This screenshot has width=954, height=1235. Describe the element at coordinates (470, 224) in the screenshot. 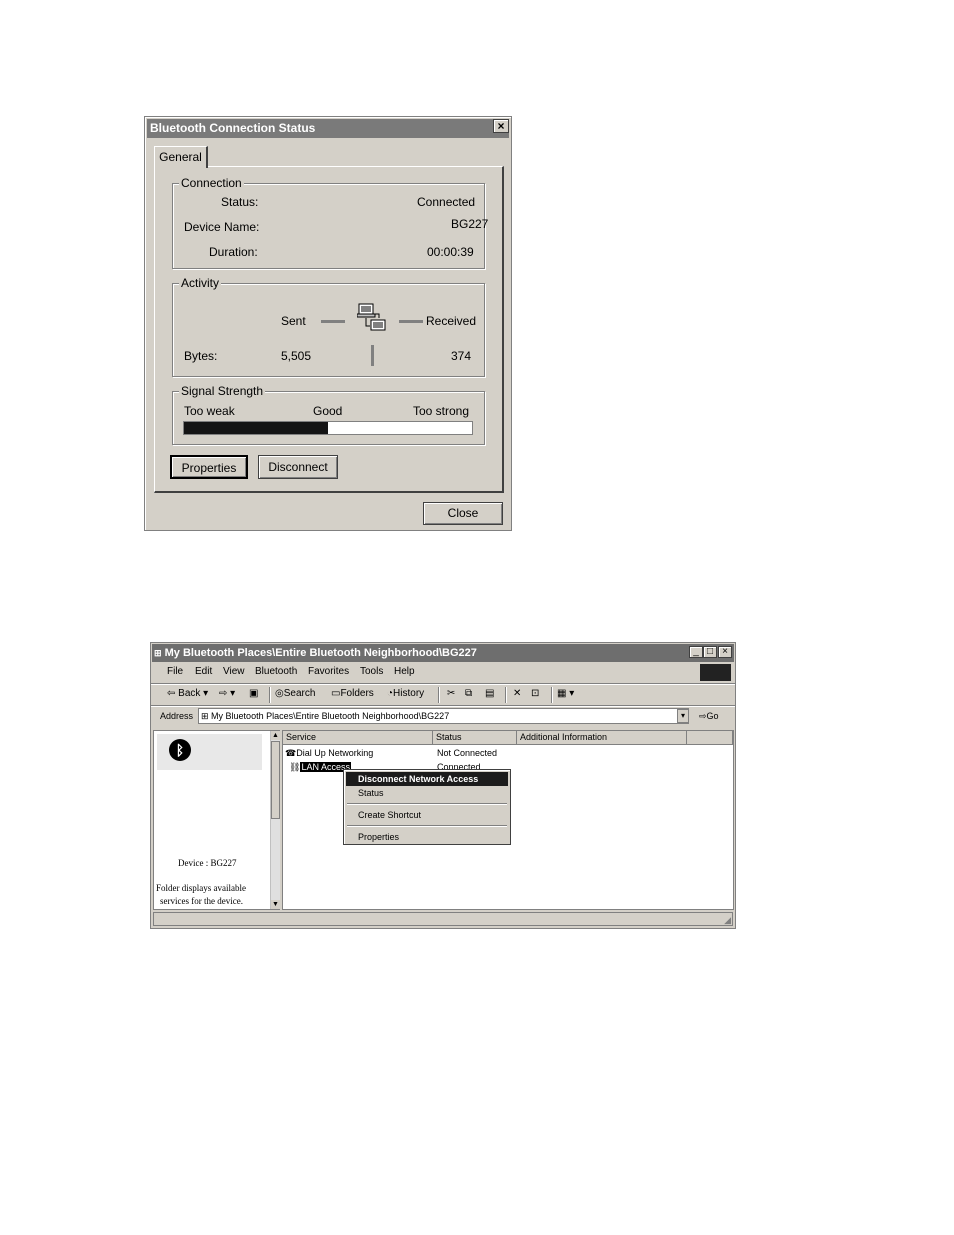

I see `device-name-value: BG227` at that location.